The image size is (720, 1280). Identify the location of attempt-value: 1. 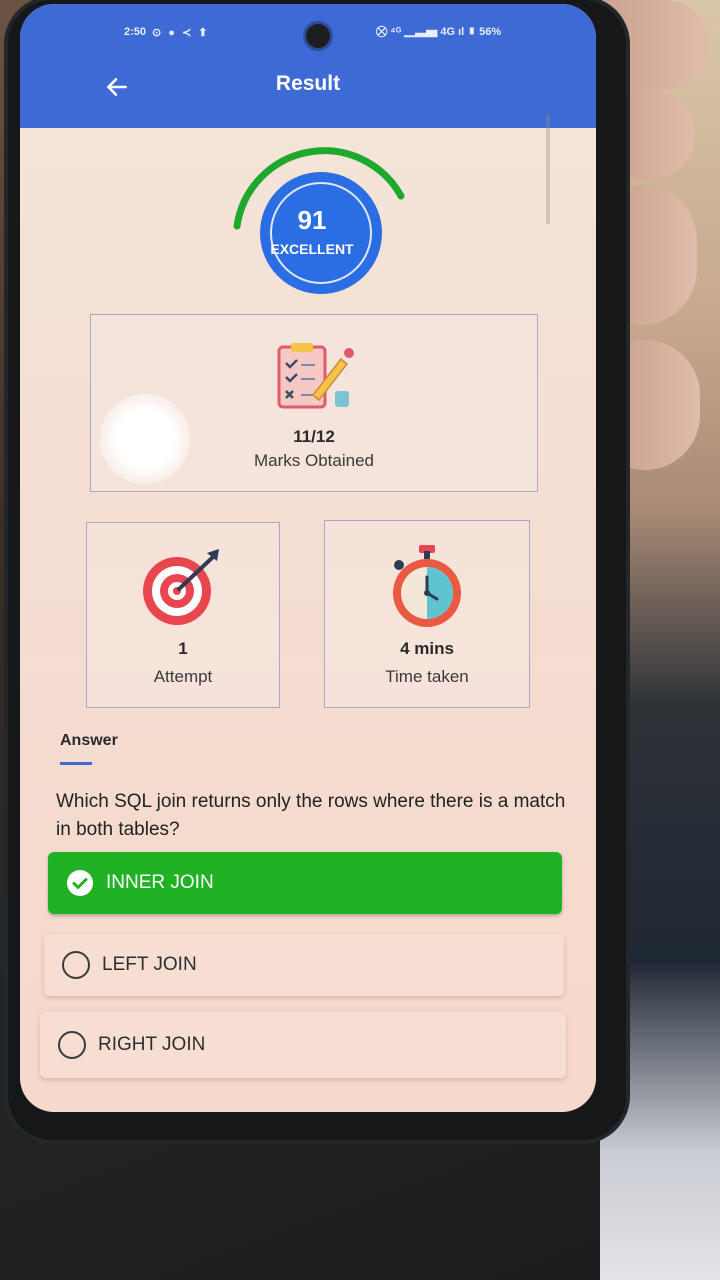
(183, 648).